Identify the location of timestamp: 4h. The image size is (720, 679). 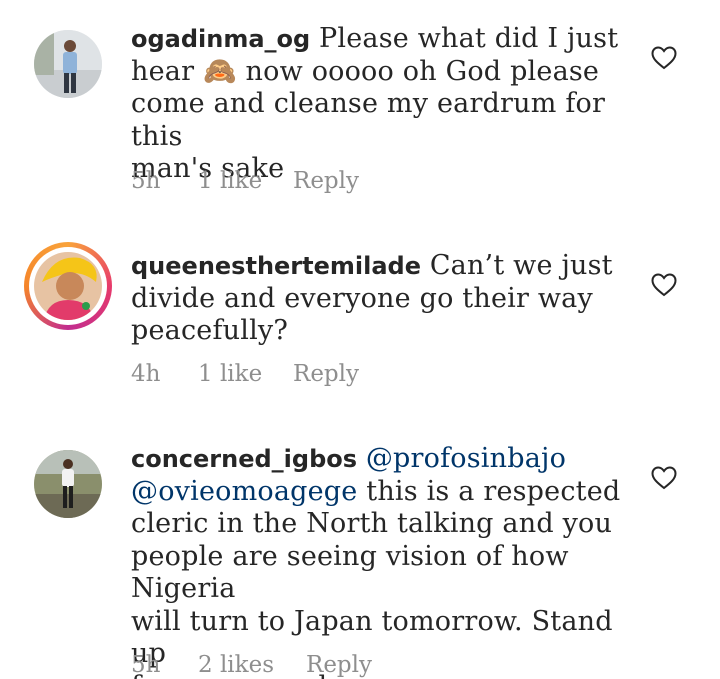
(146, 374).